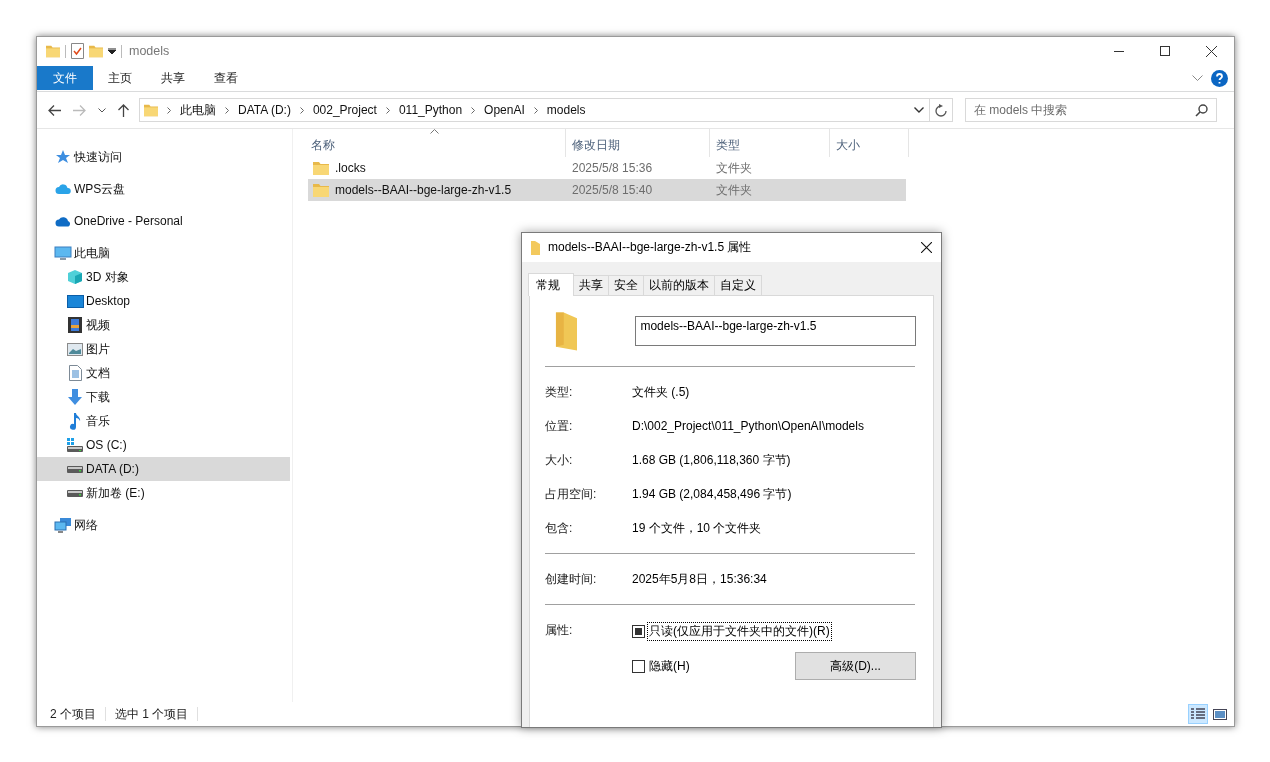 Image resolution: width=1270 pixels, height=762 pixels. What do you see at coordinates (869, 143) in the screenshot?
I see `column-header: 大小` at bounding box center [869, 143].